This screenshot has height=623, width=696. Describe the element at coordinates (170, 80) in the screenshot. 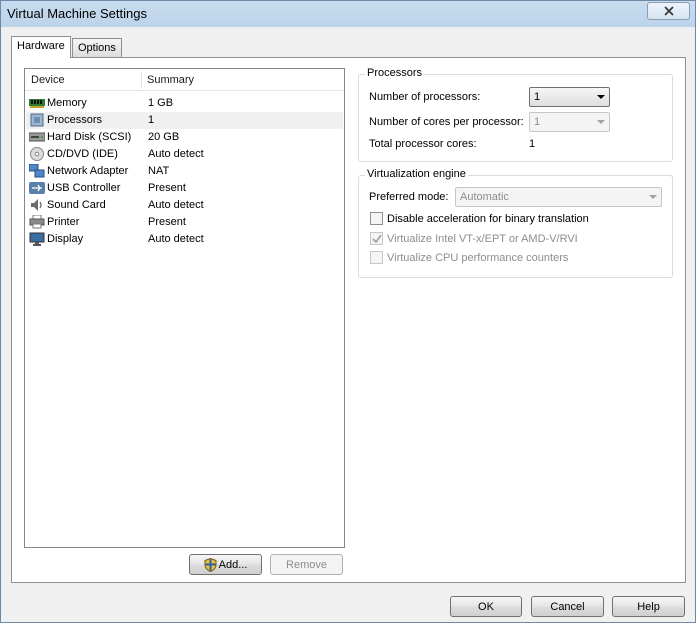

I see `column-header-summary: Summary` at that location.